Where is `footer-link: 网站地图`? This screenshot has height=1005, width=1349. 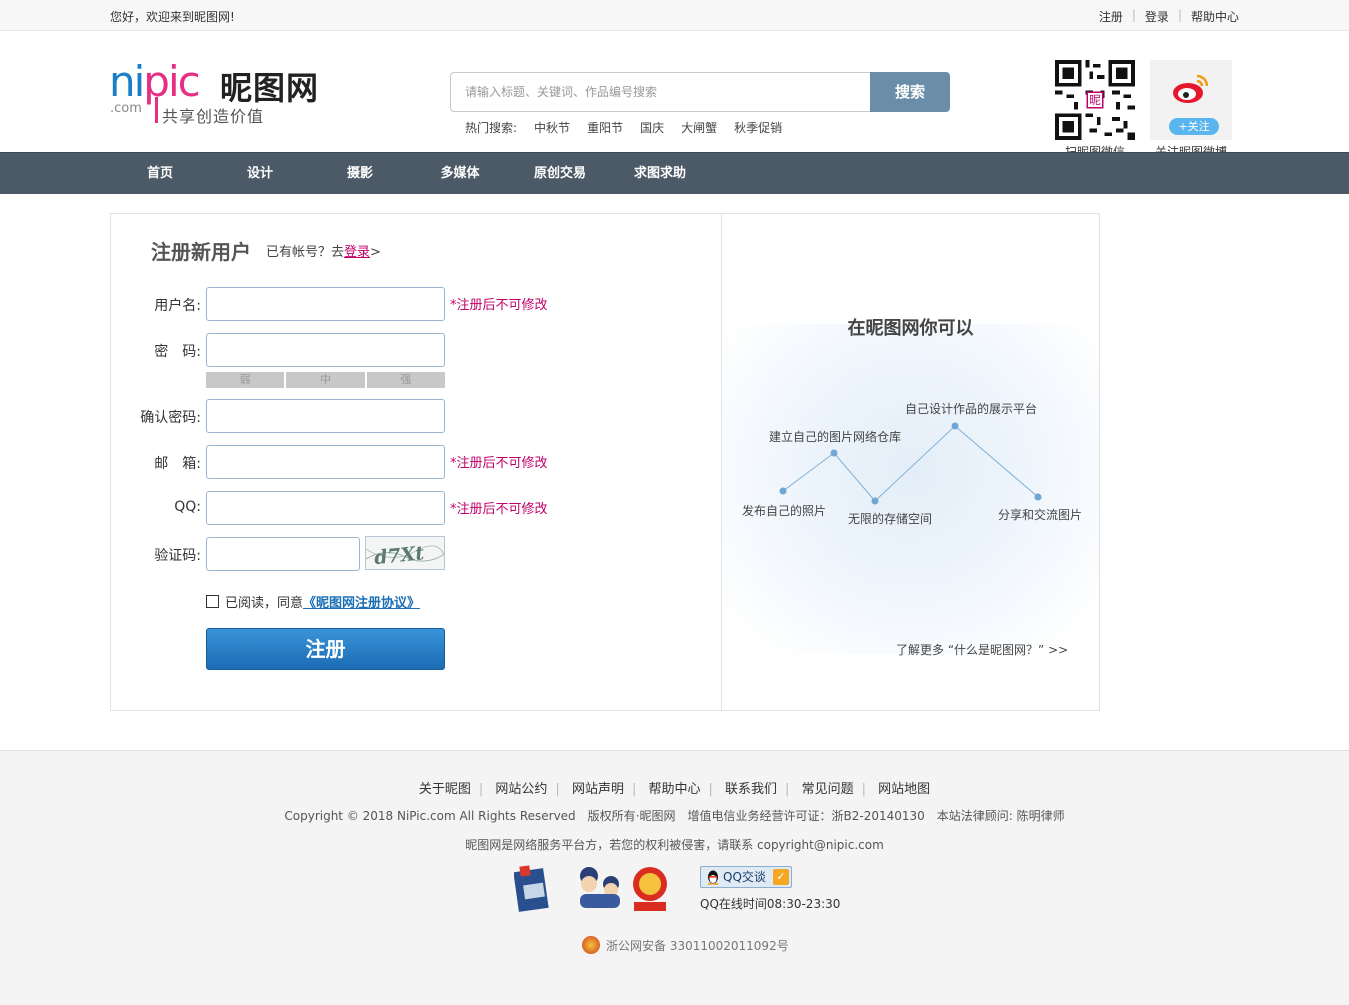
footer-link: 网站地图 is located at coordinates (904, 789).